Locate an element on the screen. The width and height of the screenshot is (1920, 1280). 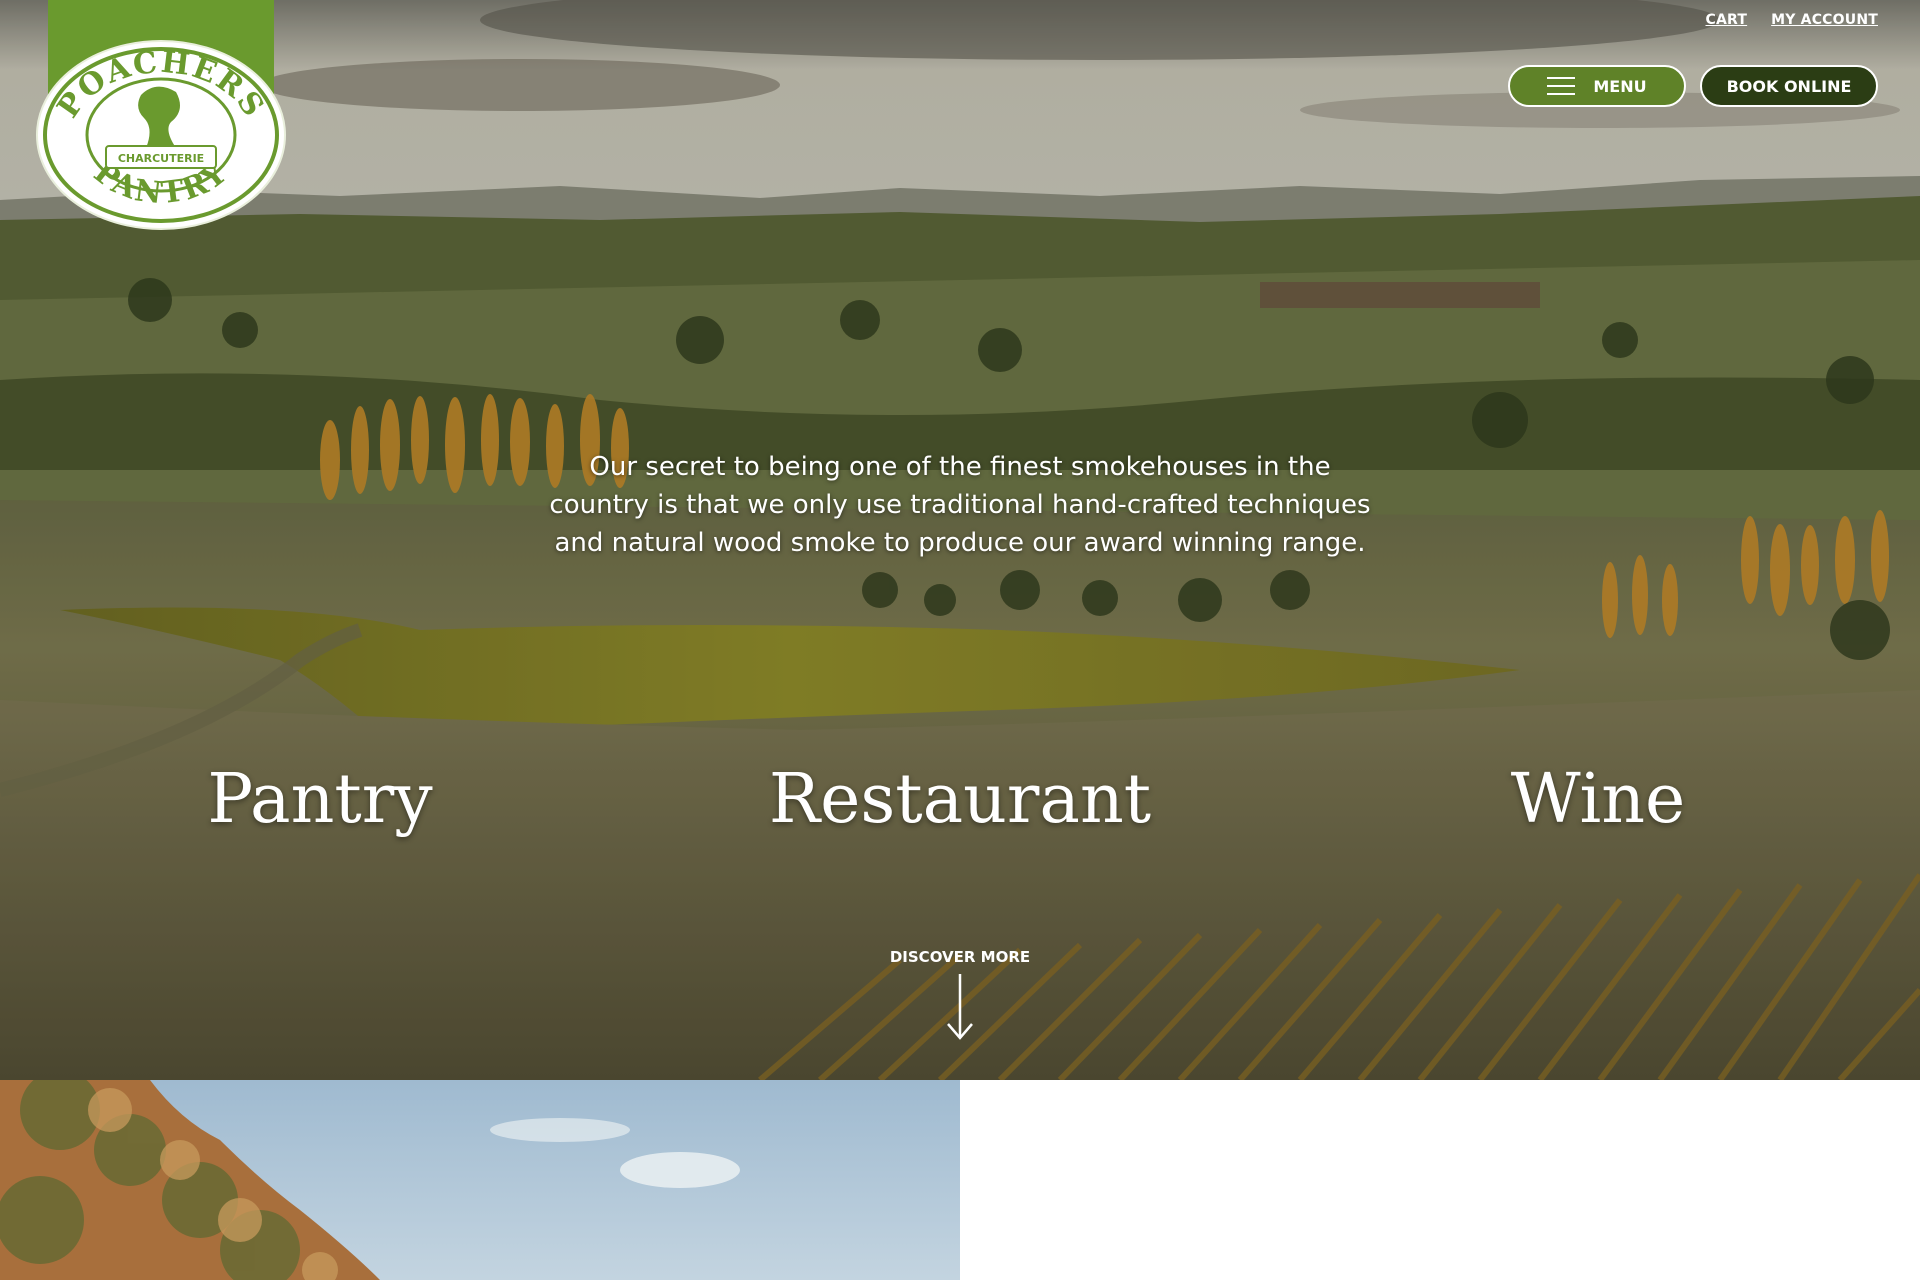
feature-photo is located at coordinates (480, 1180).